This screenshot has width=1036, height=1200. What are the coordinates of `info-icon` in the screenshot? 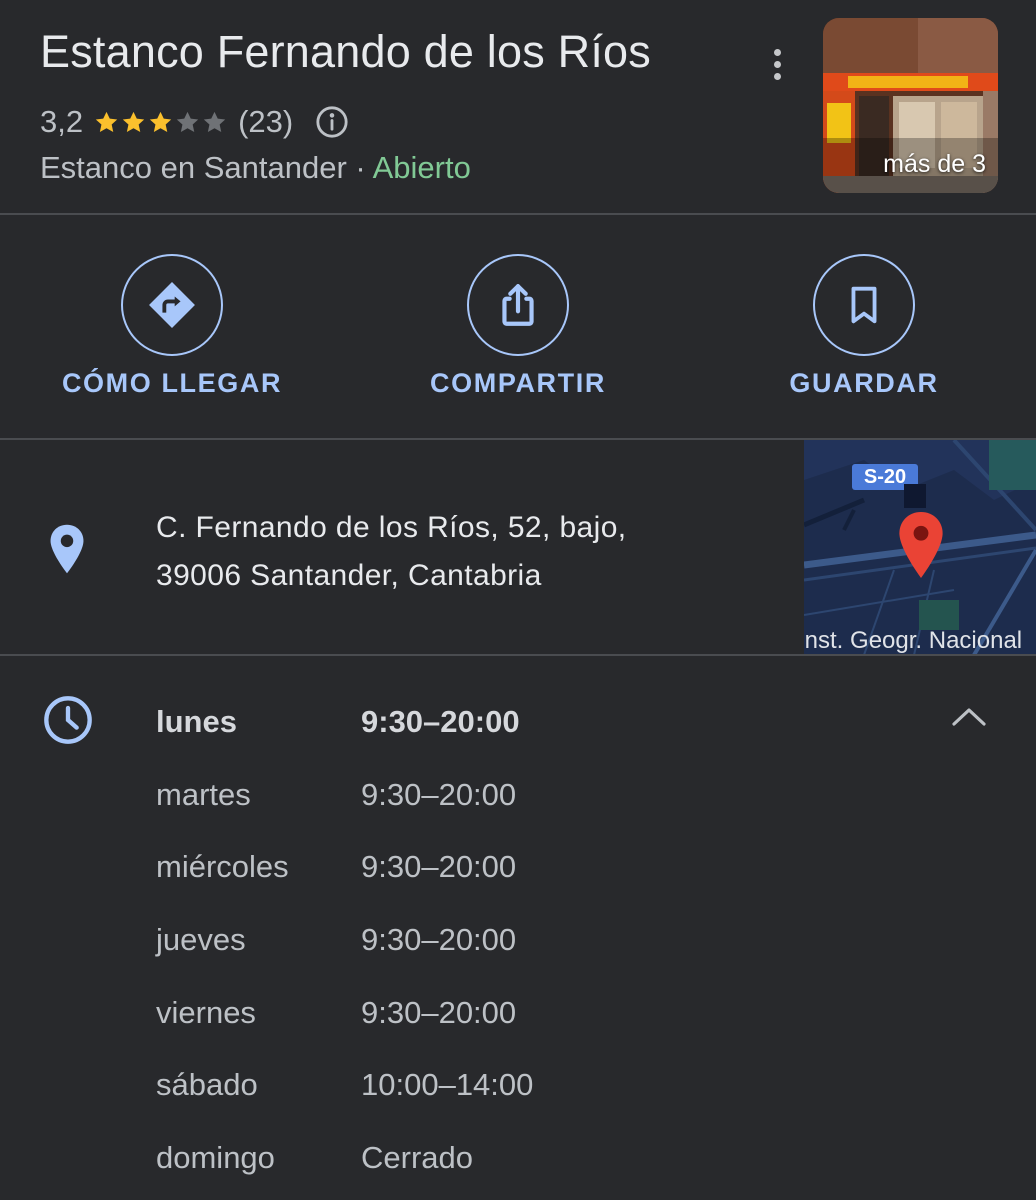 It's located at (332, 122).